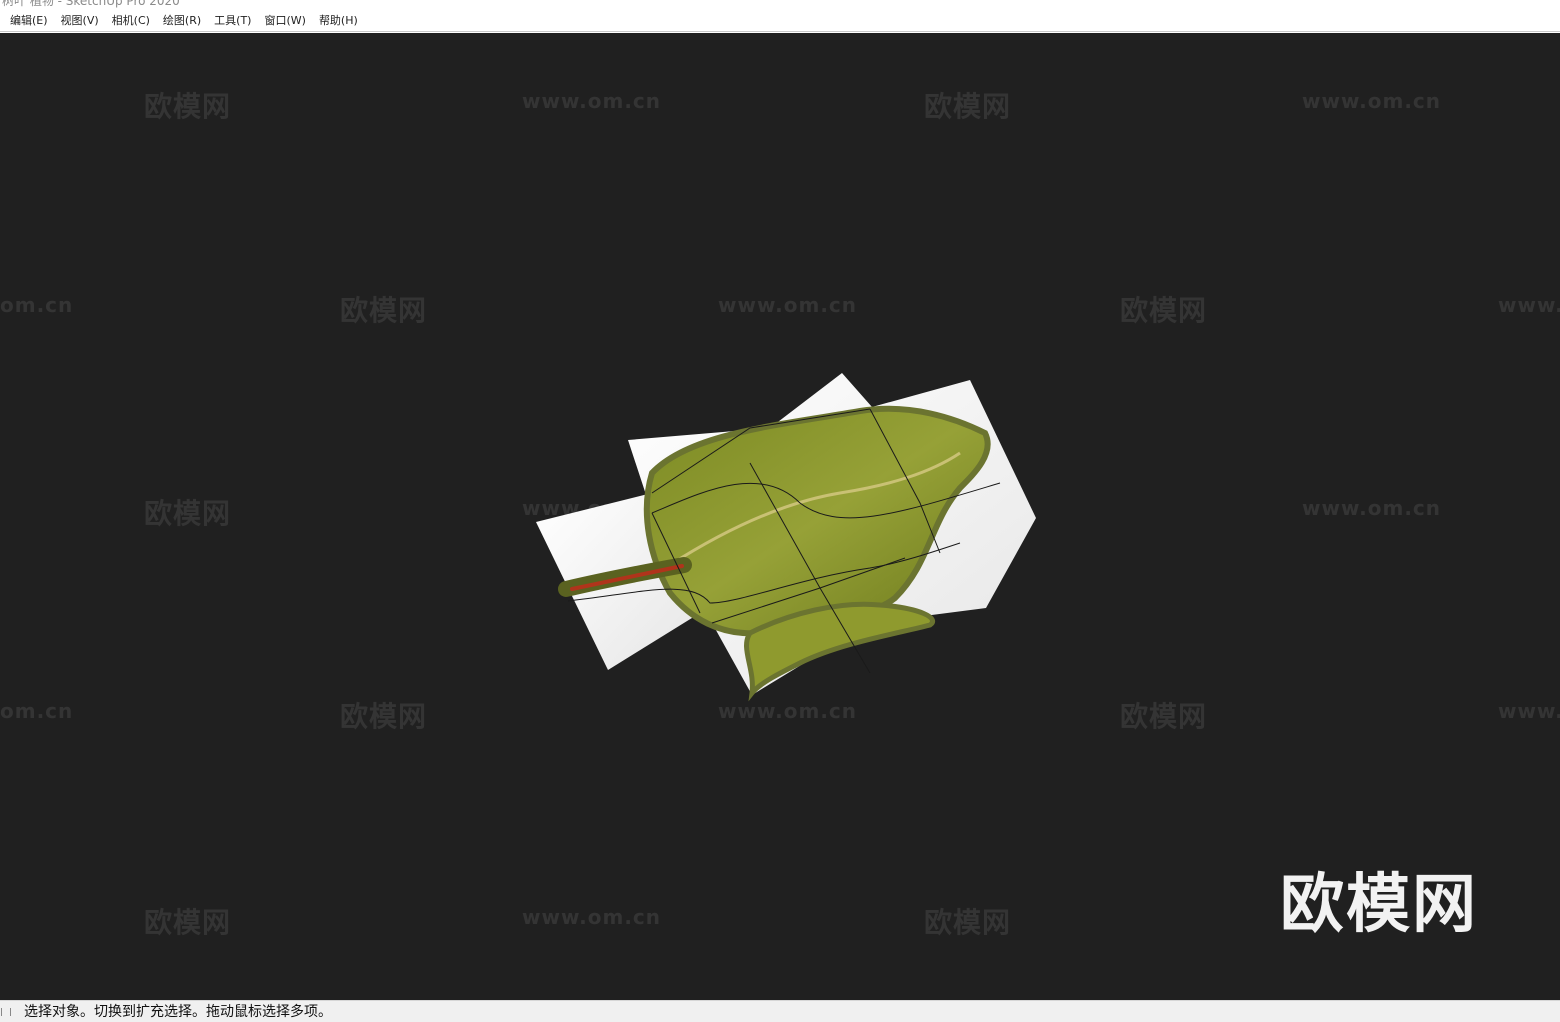 Image resolution: width=1560 pixels, height=1022 pixels. Describe the element at coordinates (80, 21) in the screenshot. I see `menu-view: 视图(V)` at that location.